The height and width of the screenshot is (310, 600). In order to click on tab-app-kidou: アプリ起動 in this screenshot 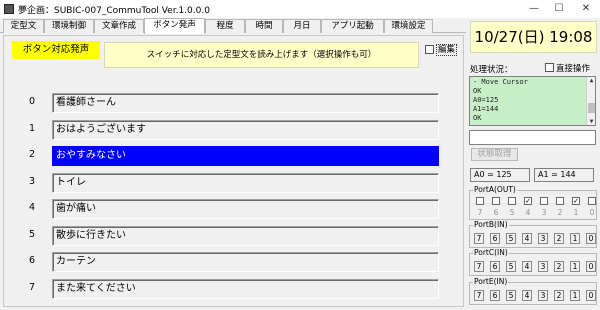, I will do `click(352, 26)`.